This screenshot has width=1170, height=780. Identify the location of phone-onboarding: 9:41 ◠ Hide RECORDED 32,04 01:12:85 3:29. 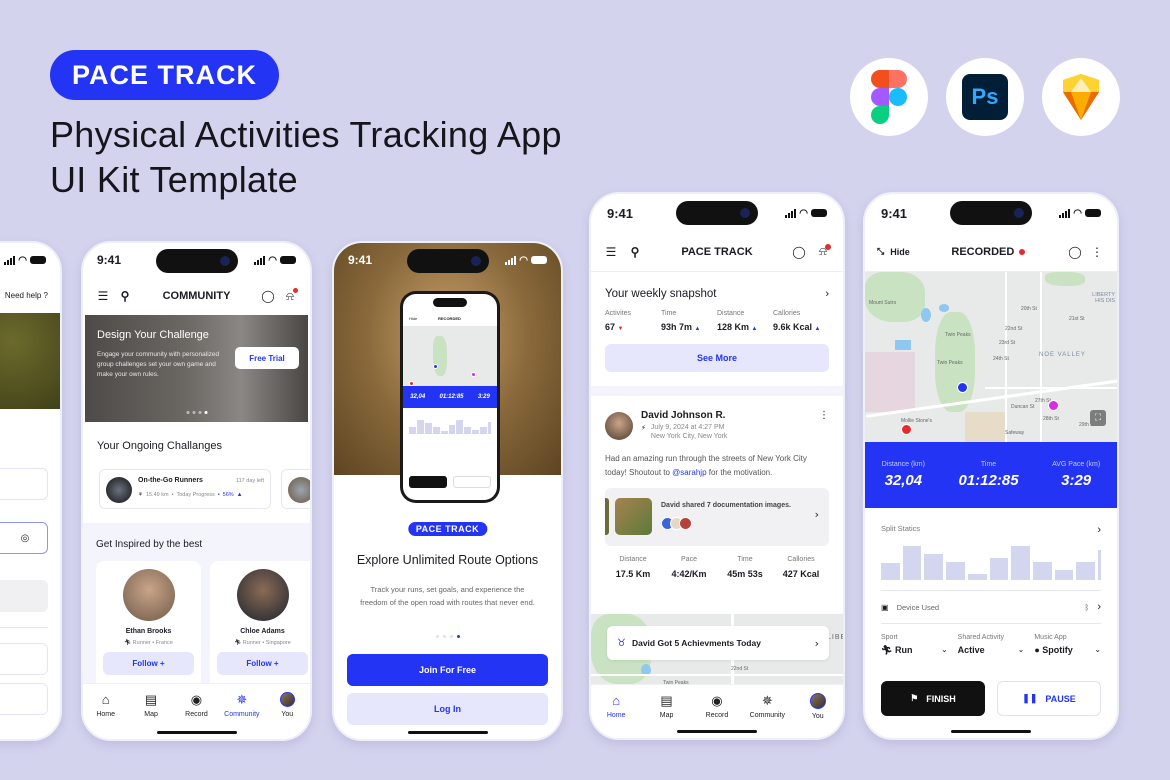
(447, 491).